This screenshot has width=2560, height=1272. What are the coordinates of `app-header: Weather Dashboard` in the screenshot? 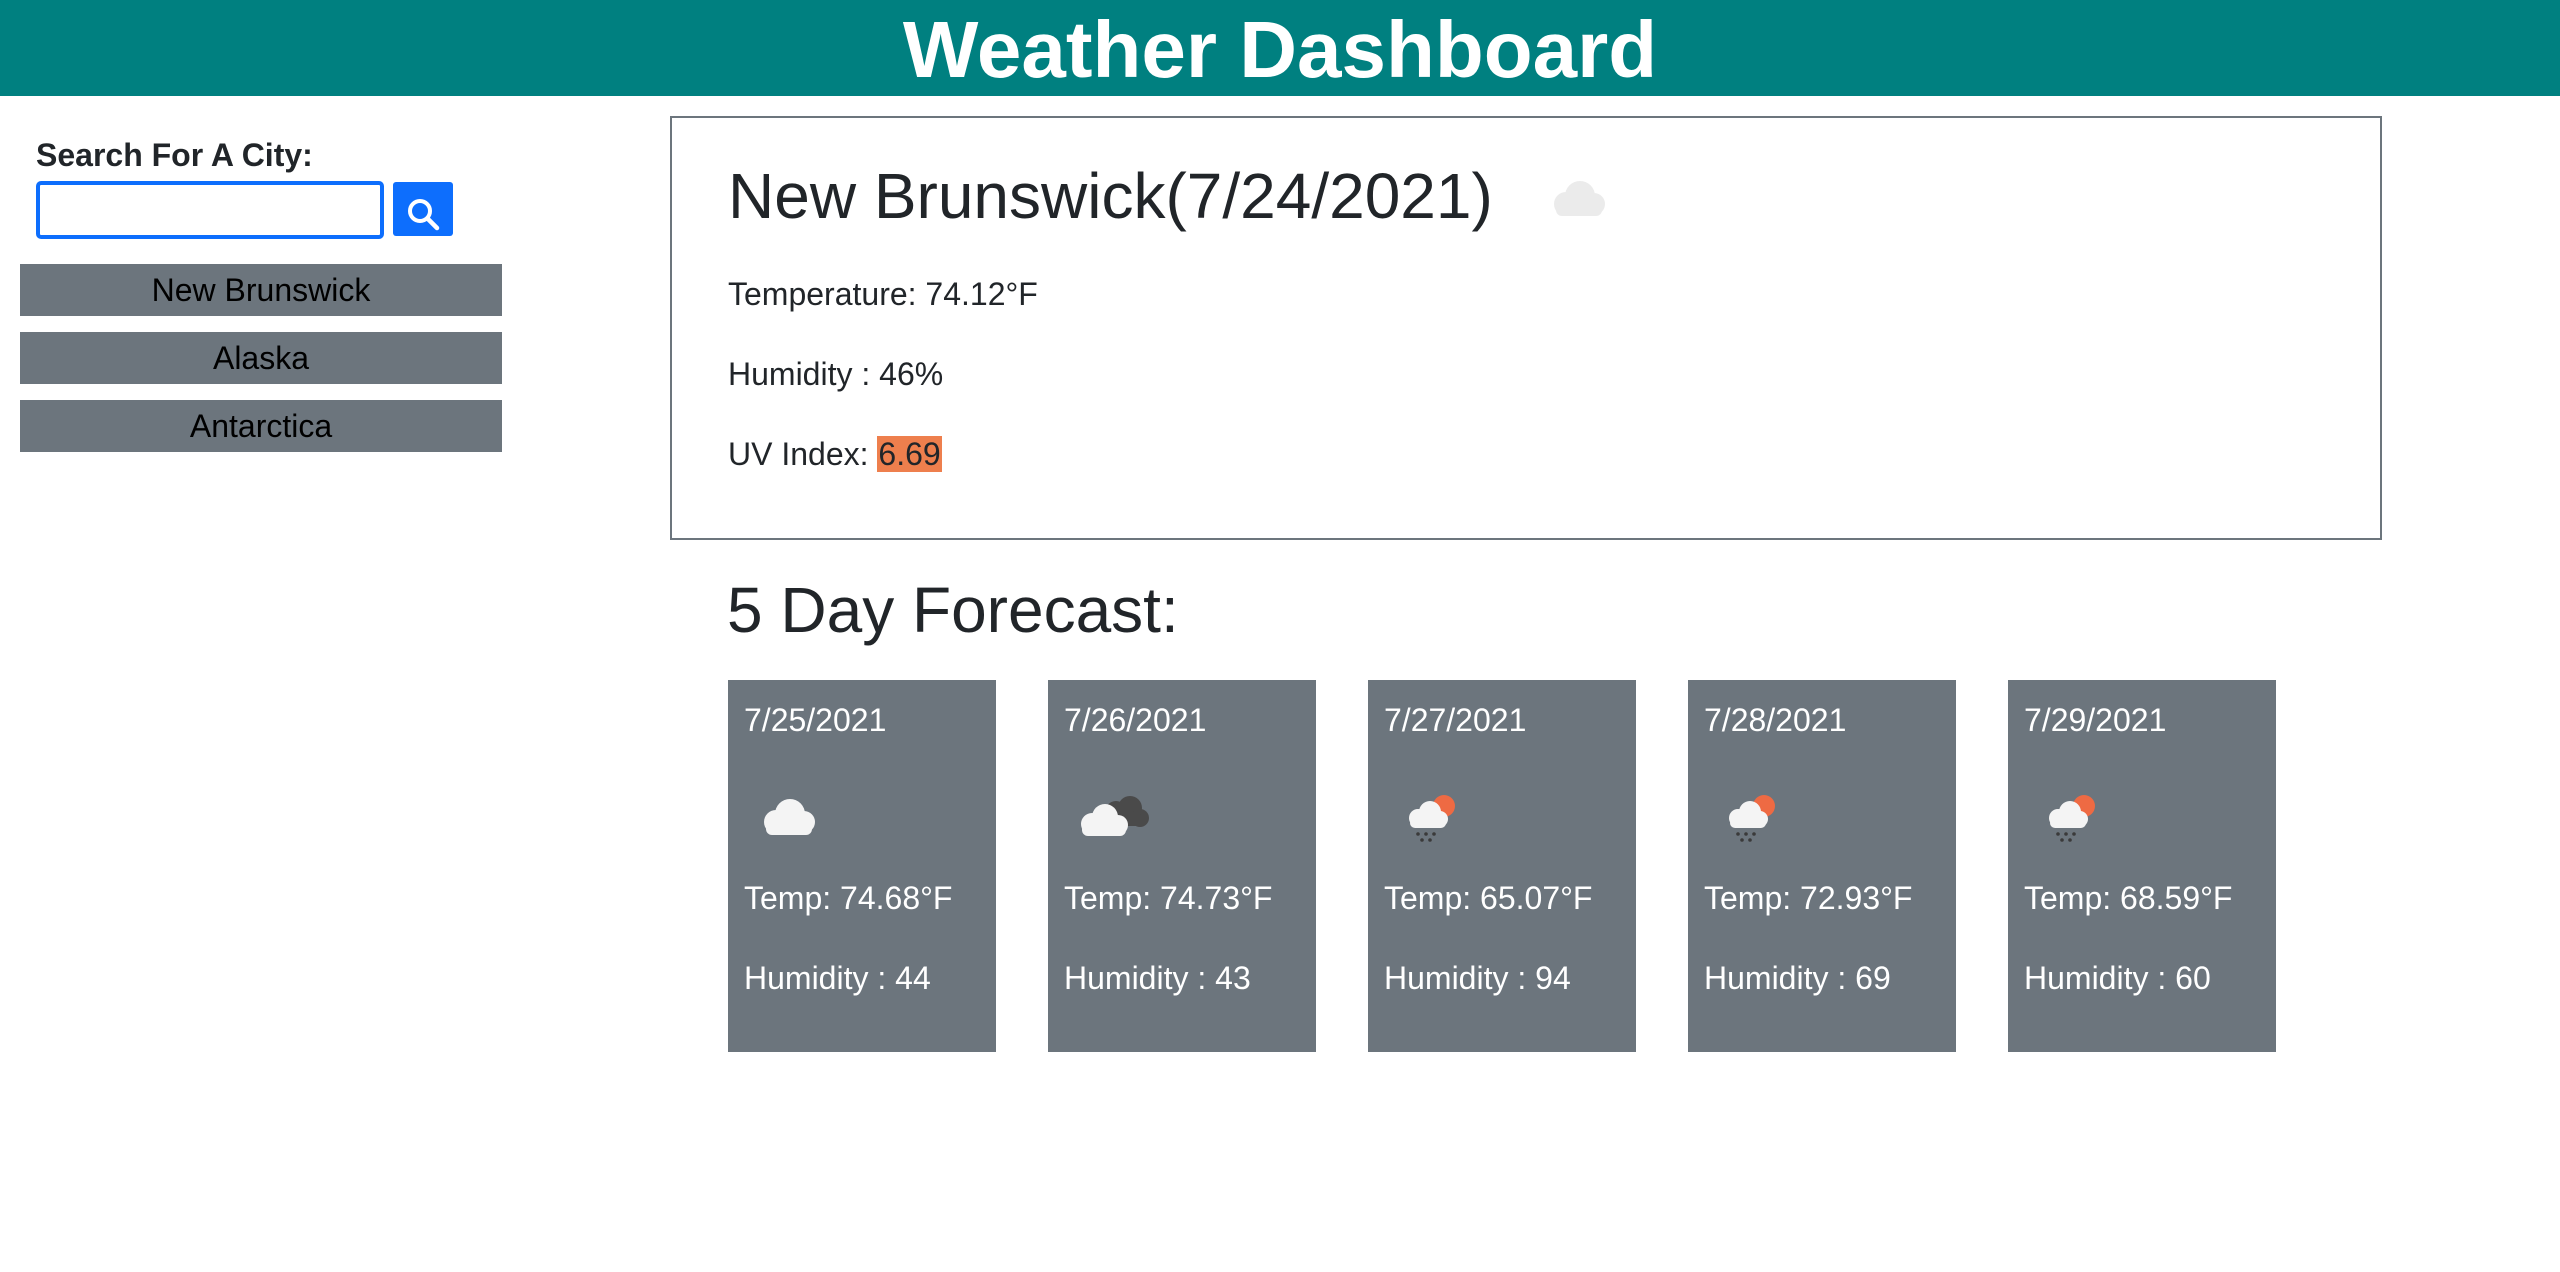 It's located at (1280, 48).